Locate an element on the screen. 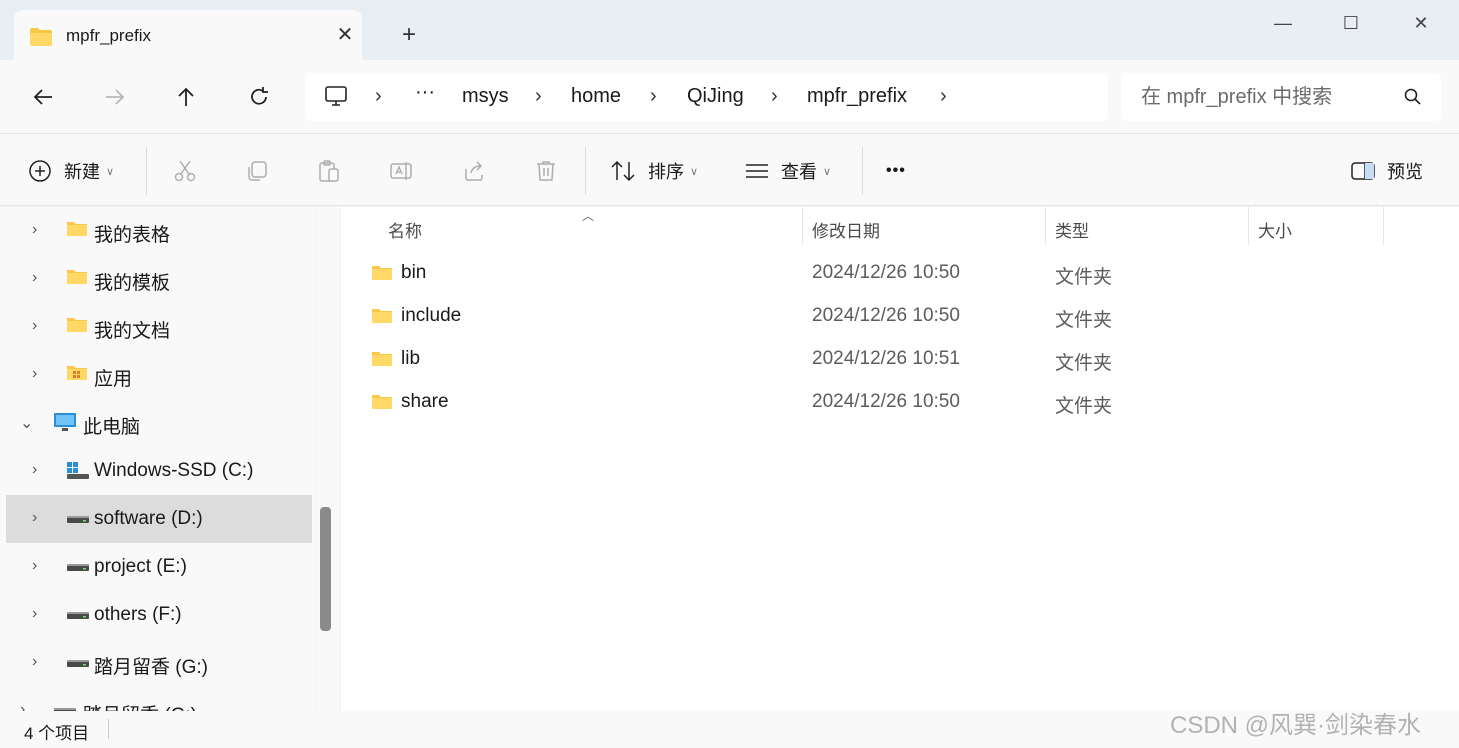  file-row: include 2024/12/26 10:50 文件夹 is located at coordinates (901, 317).